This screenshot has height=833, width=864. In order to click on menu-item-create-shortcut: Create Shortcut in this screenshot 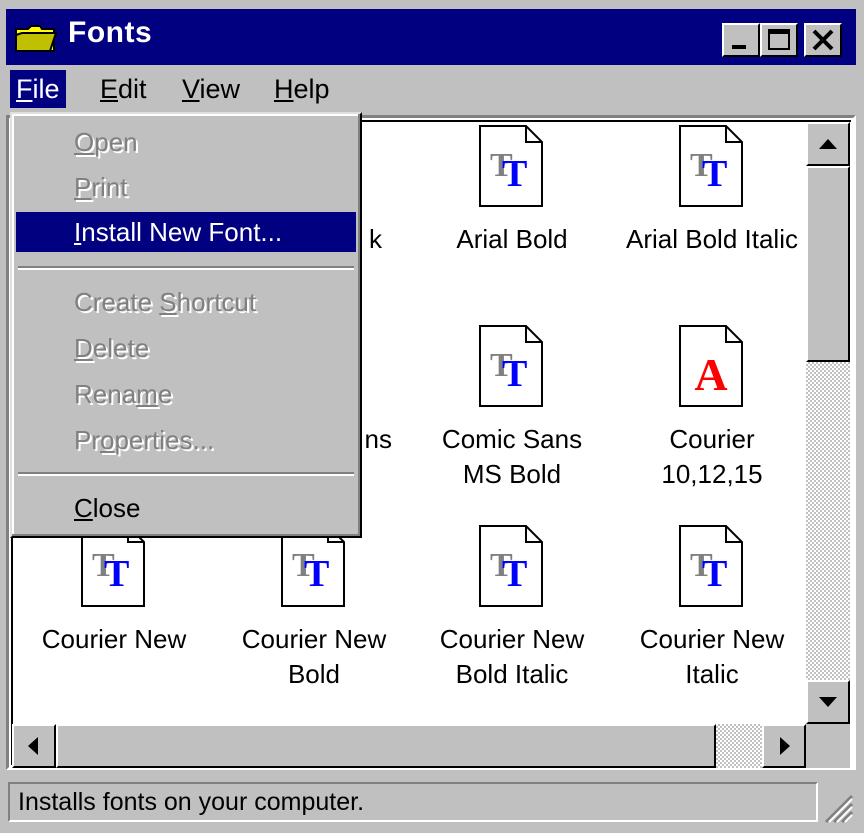, I will do `click(186, 302)`.